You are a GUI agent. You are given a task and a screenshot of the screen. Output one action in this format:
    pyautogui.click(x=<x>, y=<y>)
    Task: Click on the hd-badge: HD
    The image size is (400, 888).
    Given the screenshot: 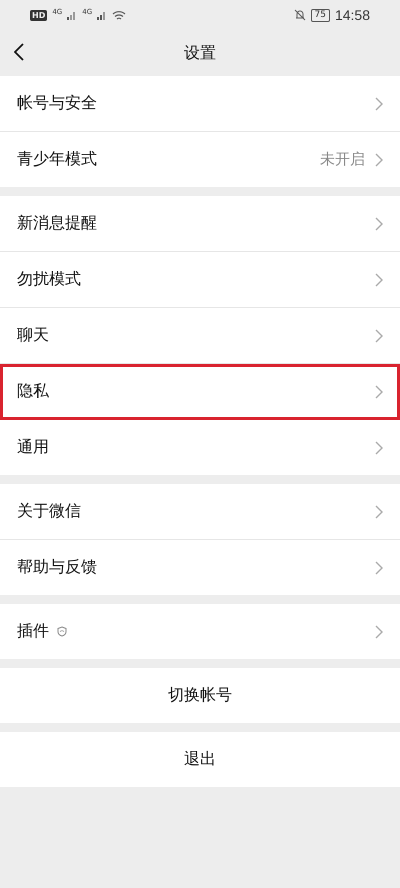 What is the action you would take?
    pyautogui.click(x=39, y=15)
    